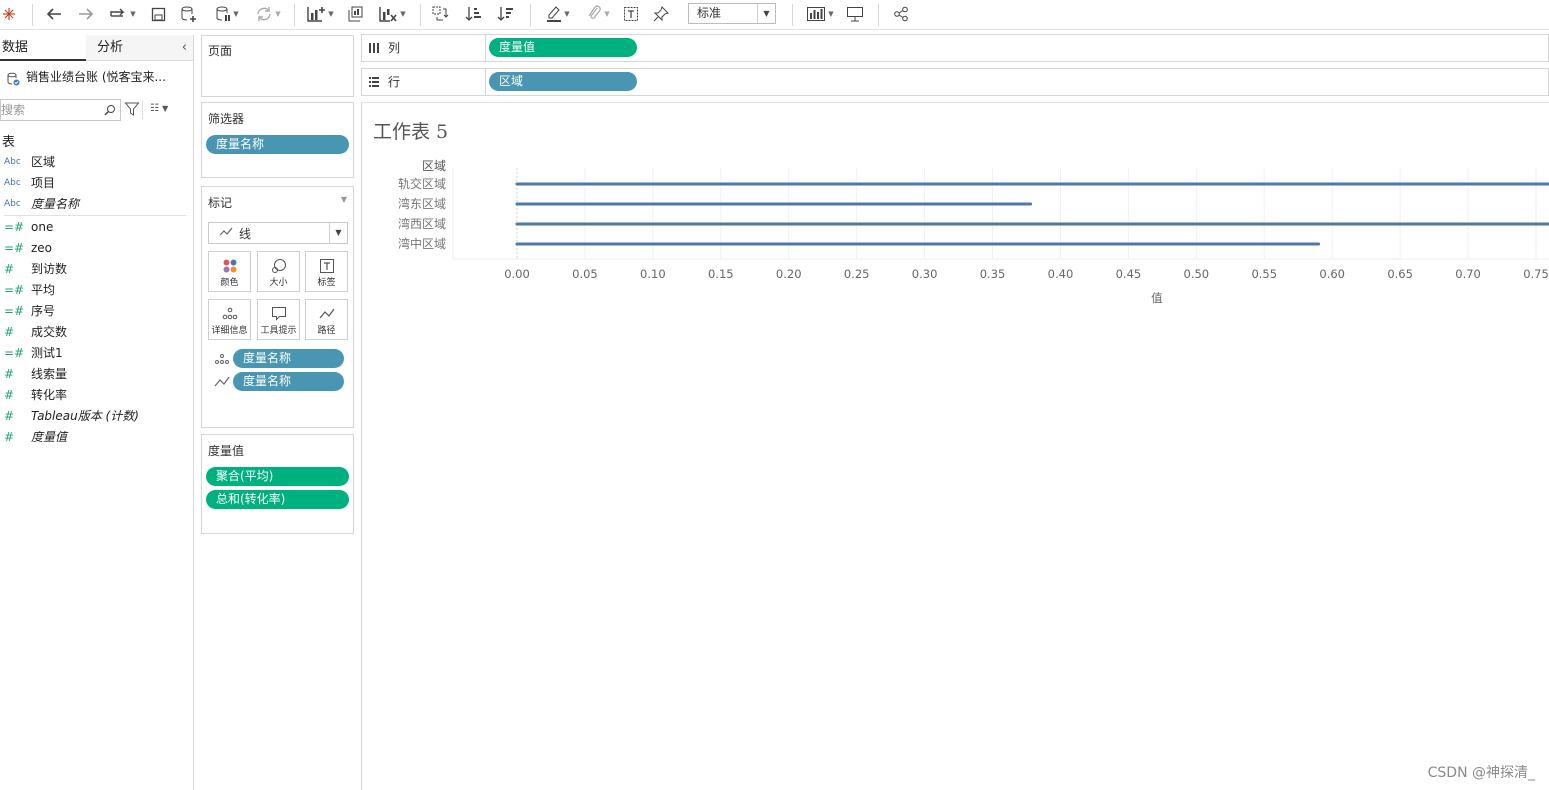  Describe the element at coordinates (43, 183) in the screenshot. I see `dimension-field-label: 项目` at that location.